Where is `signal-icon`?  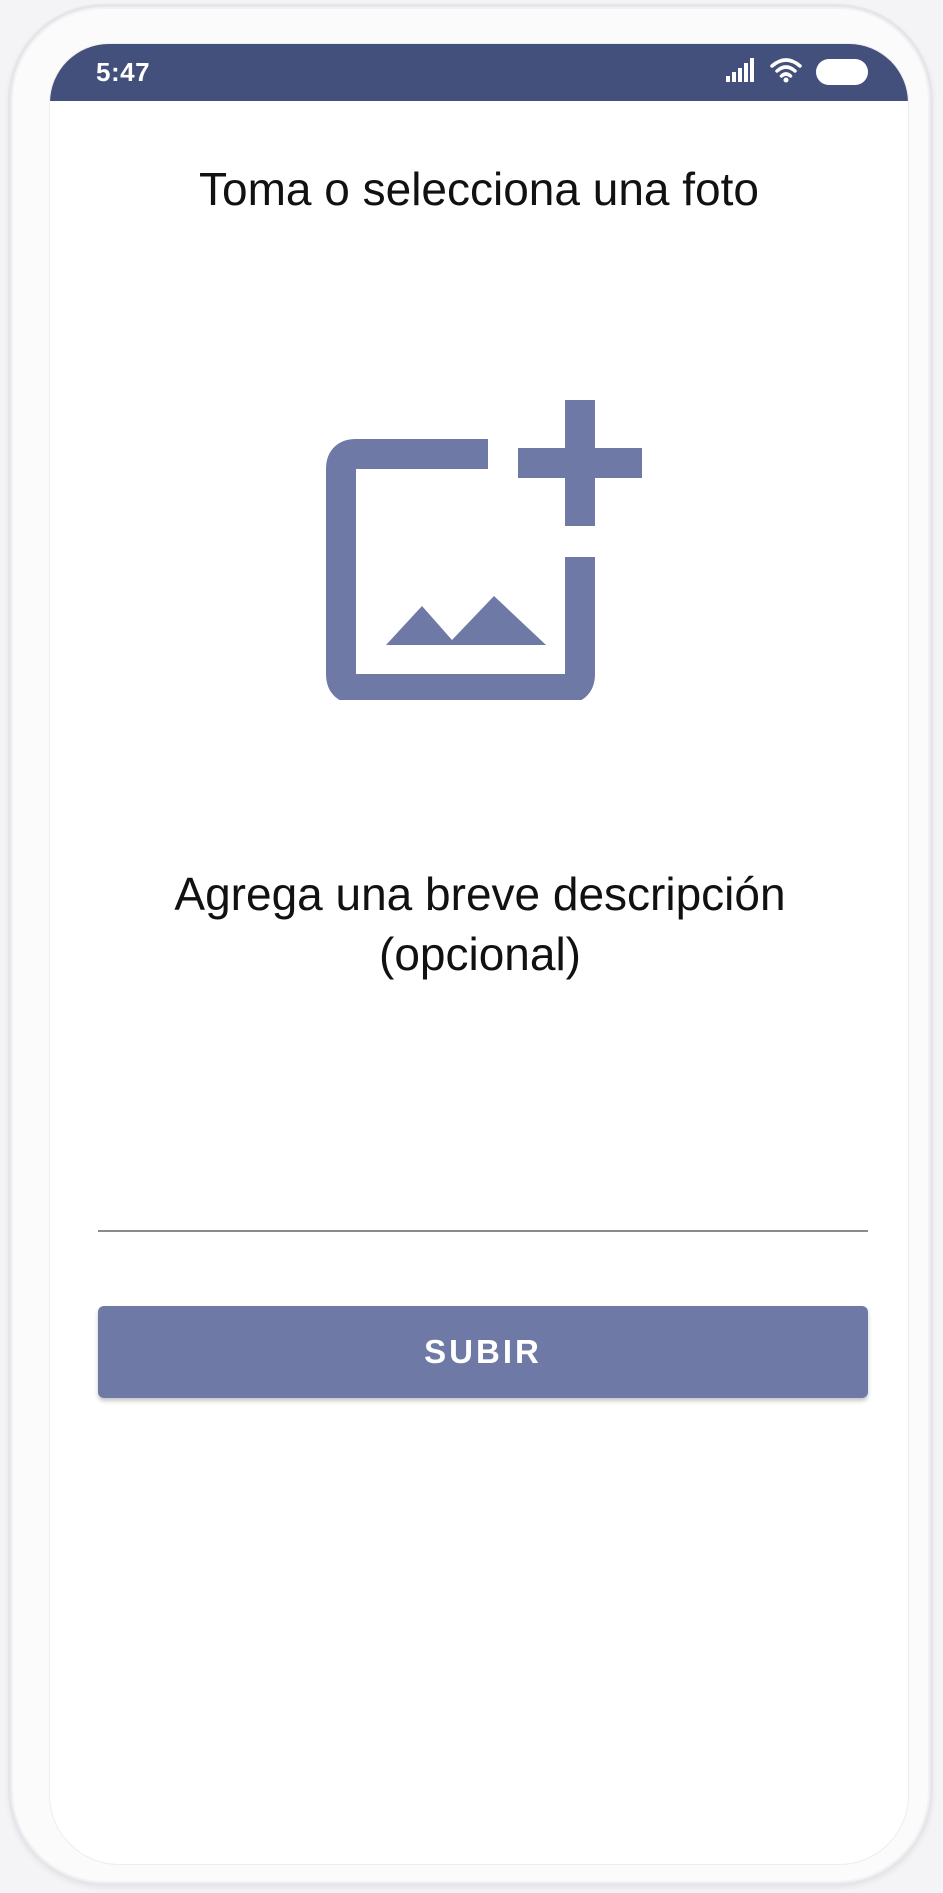 signal-icon is located at coordinates (741, 72).